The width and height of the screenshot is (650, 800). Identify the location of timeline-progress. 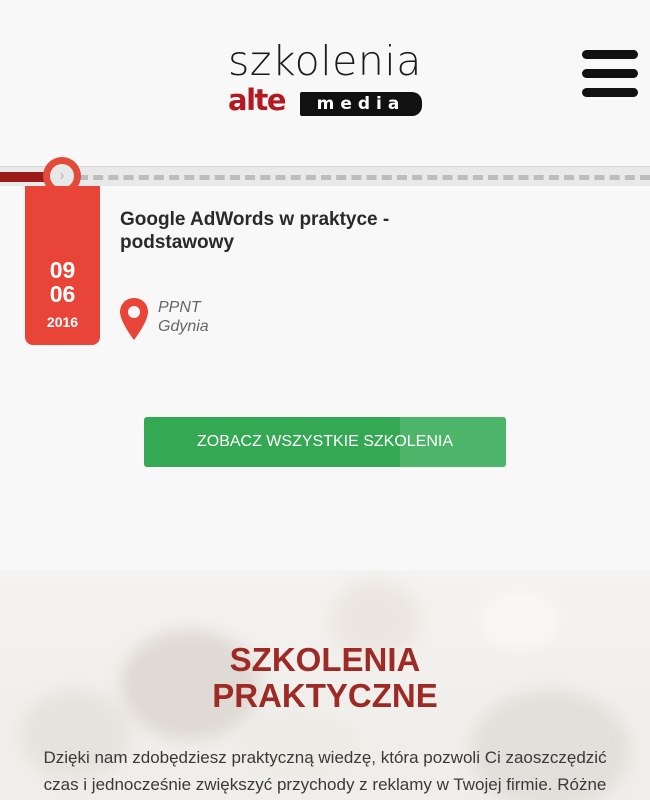
(24, 177).